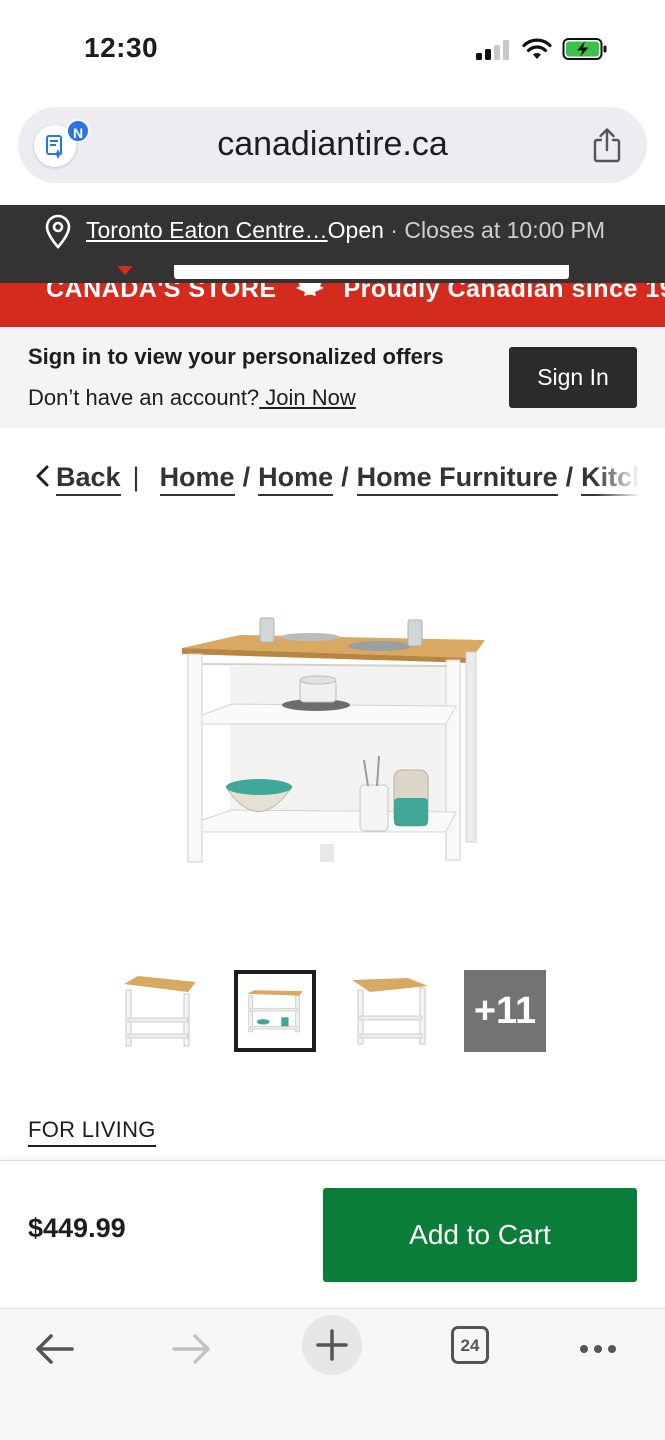  Describe the element at coordinates (505, 1011) in the screenshot. I see `more-images-thumbnail: +11` at that location.